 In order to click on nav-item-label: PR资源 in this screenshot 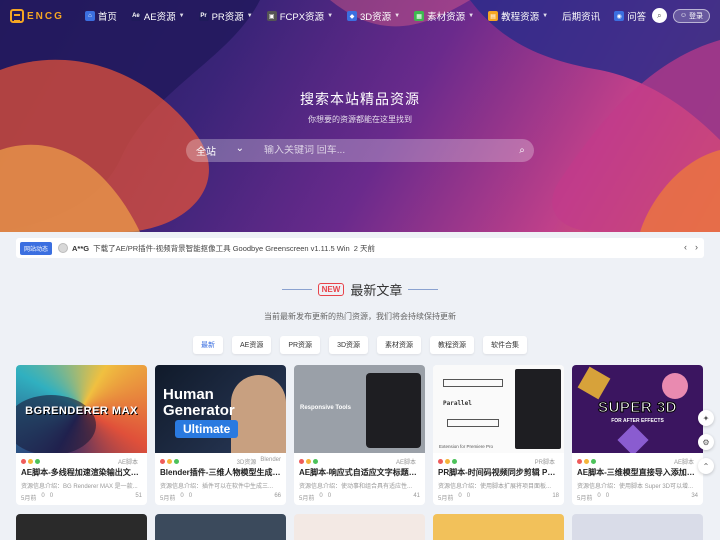, I will do `click(227, 17)`.